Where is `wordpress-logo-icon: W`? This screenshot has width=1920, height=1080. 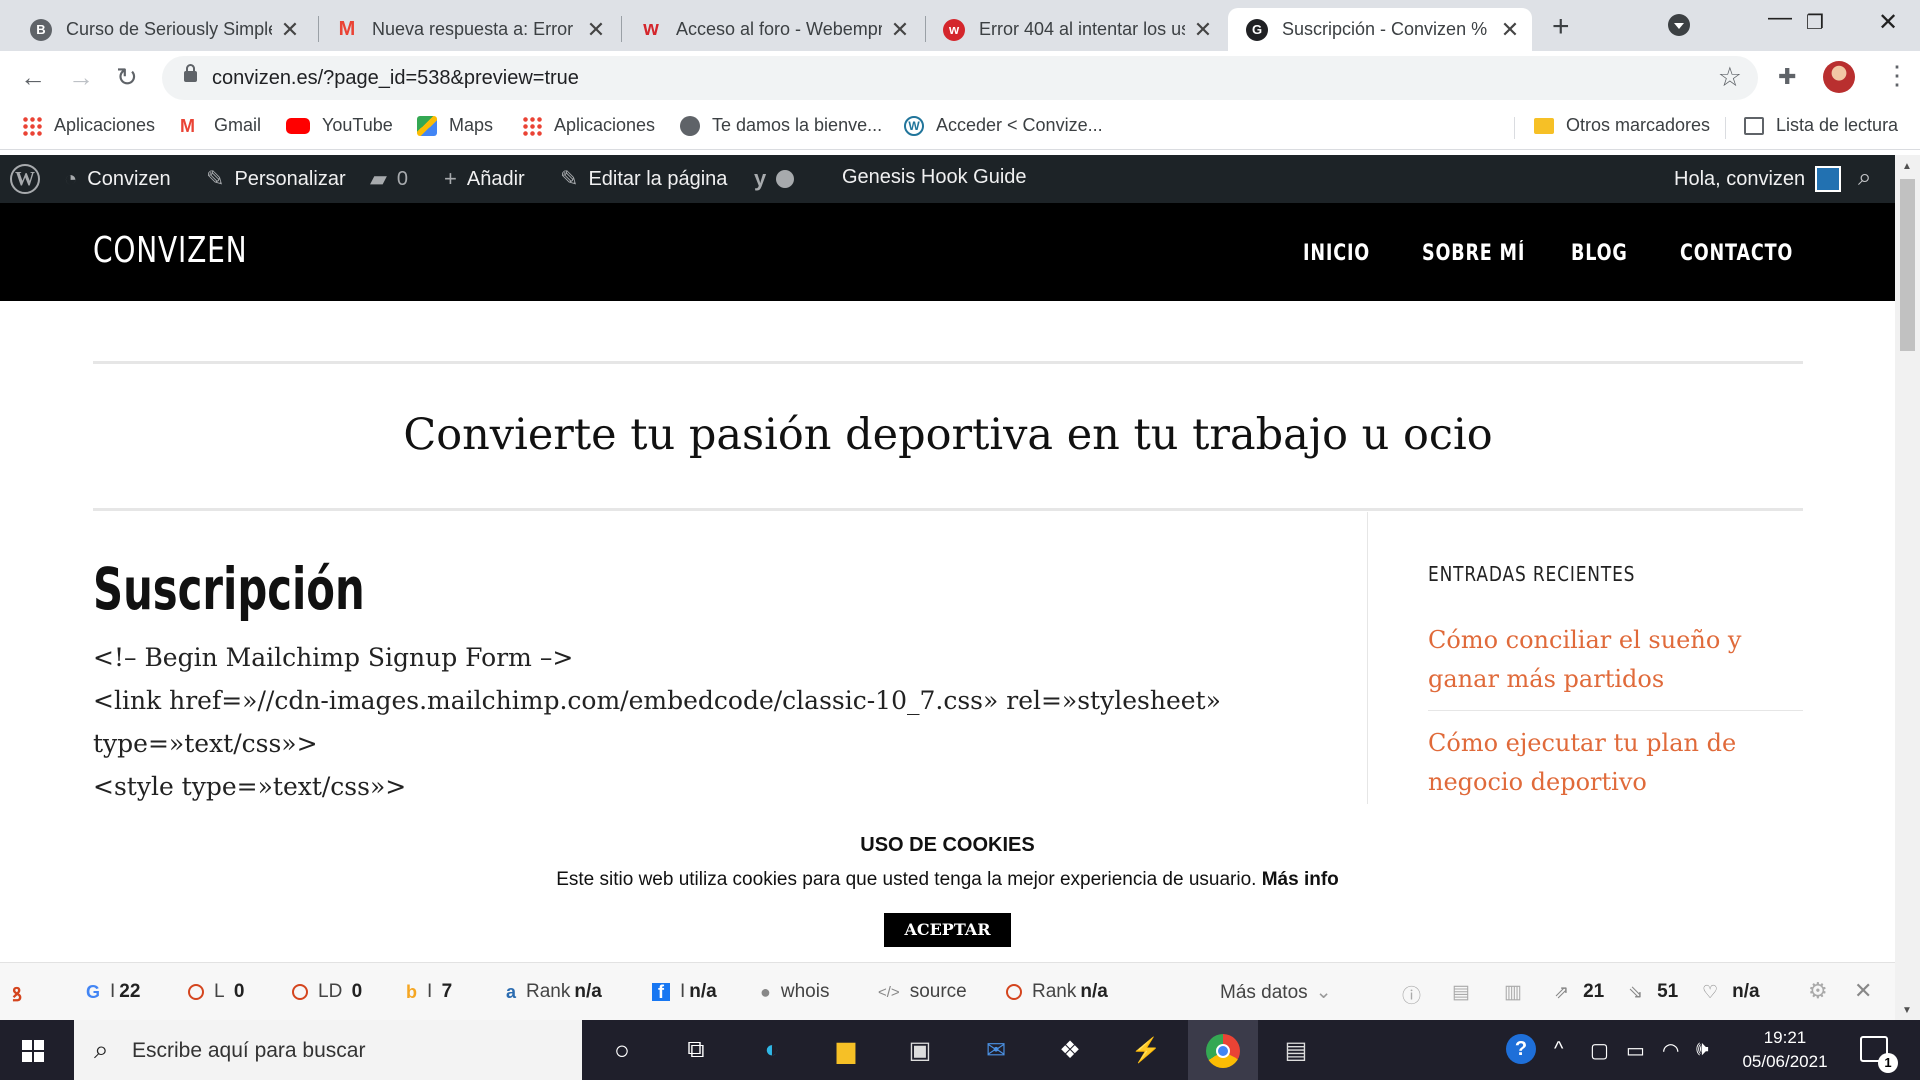
wordpress-logo-icon: W is located at coordinates (25, 179).